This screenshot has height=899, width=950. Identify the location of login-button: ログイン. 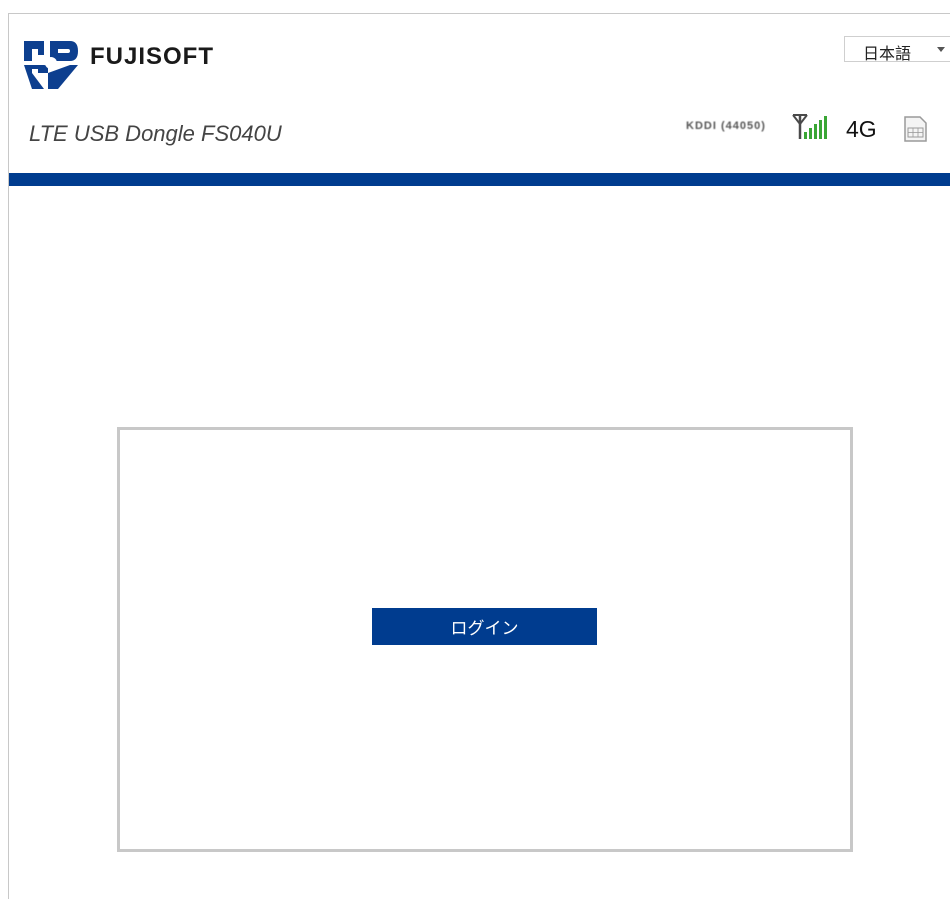
(484, 626).